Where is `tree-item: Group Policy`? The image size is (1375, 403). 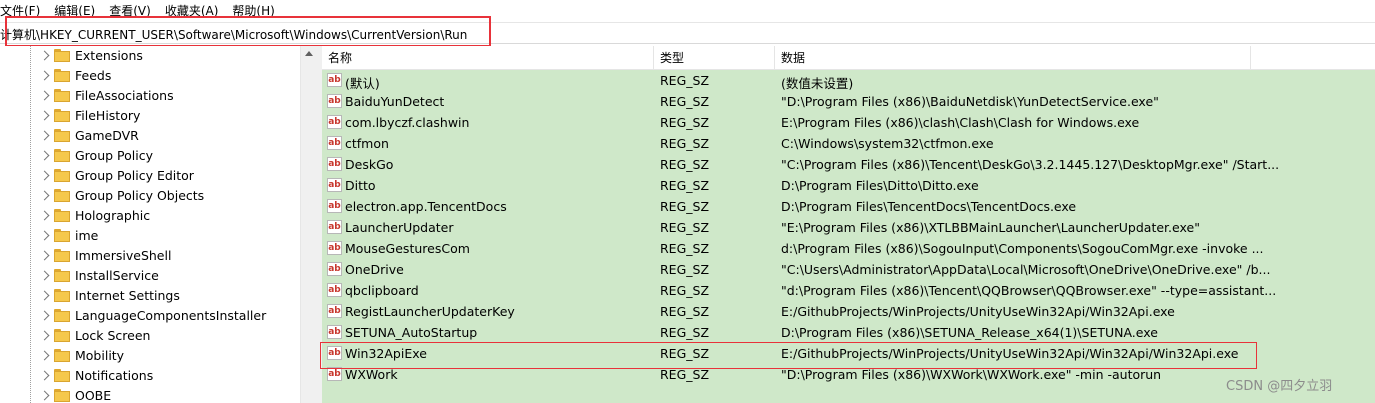
tree-item: Group Policy is located at coordinates (150, 156).